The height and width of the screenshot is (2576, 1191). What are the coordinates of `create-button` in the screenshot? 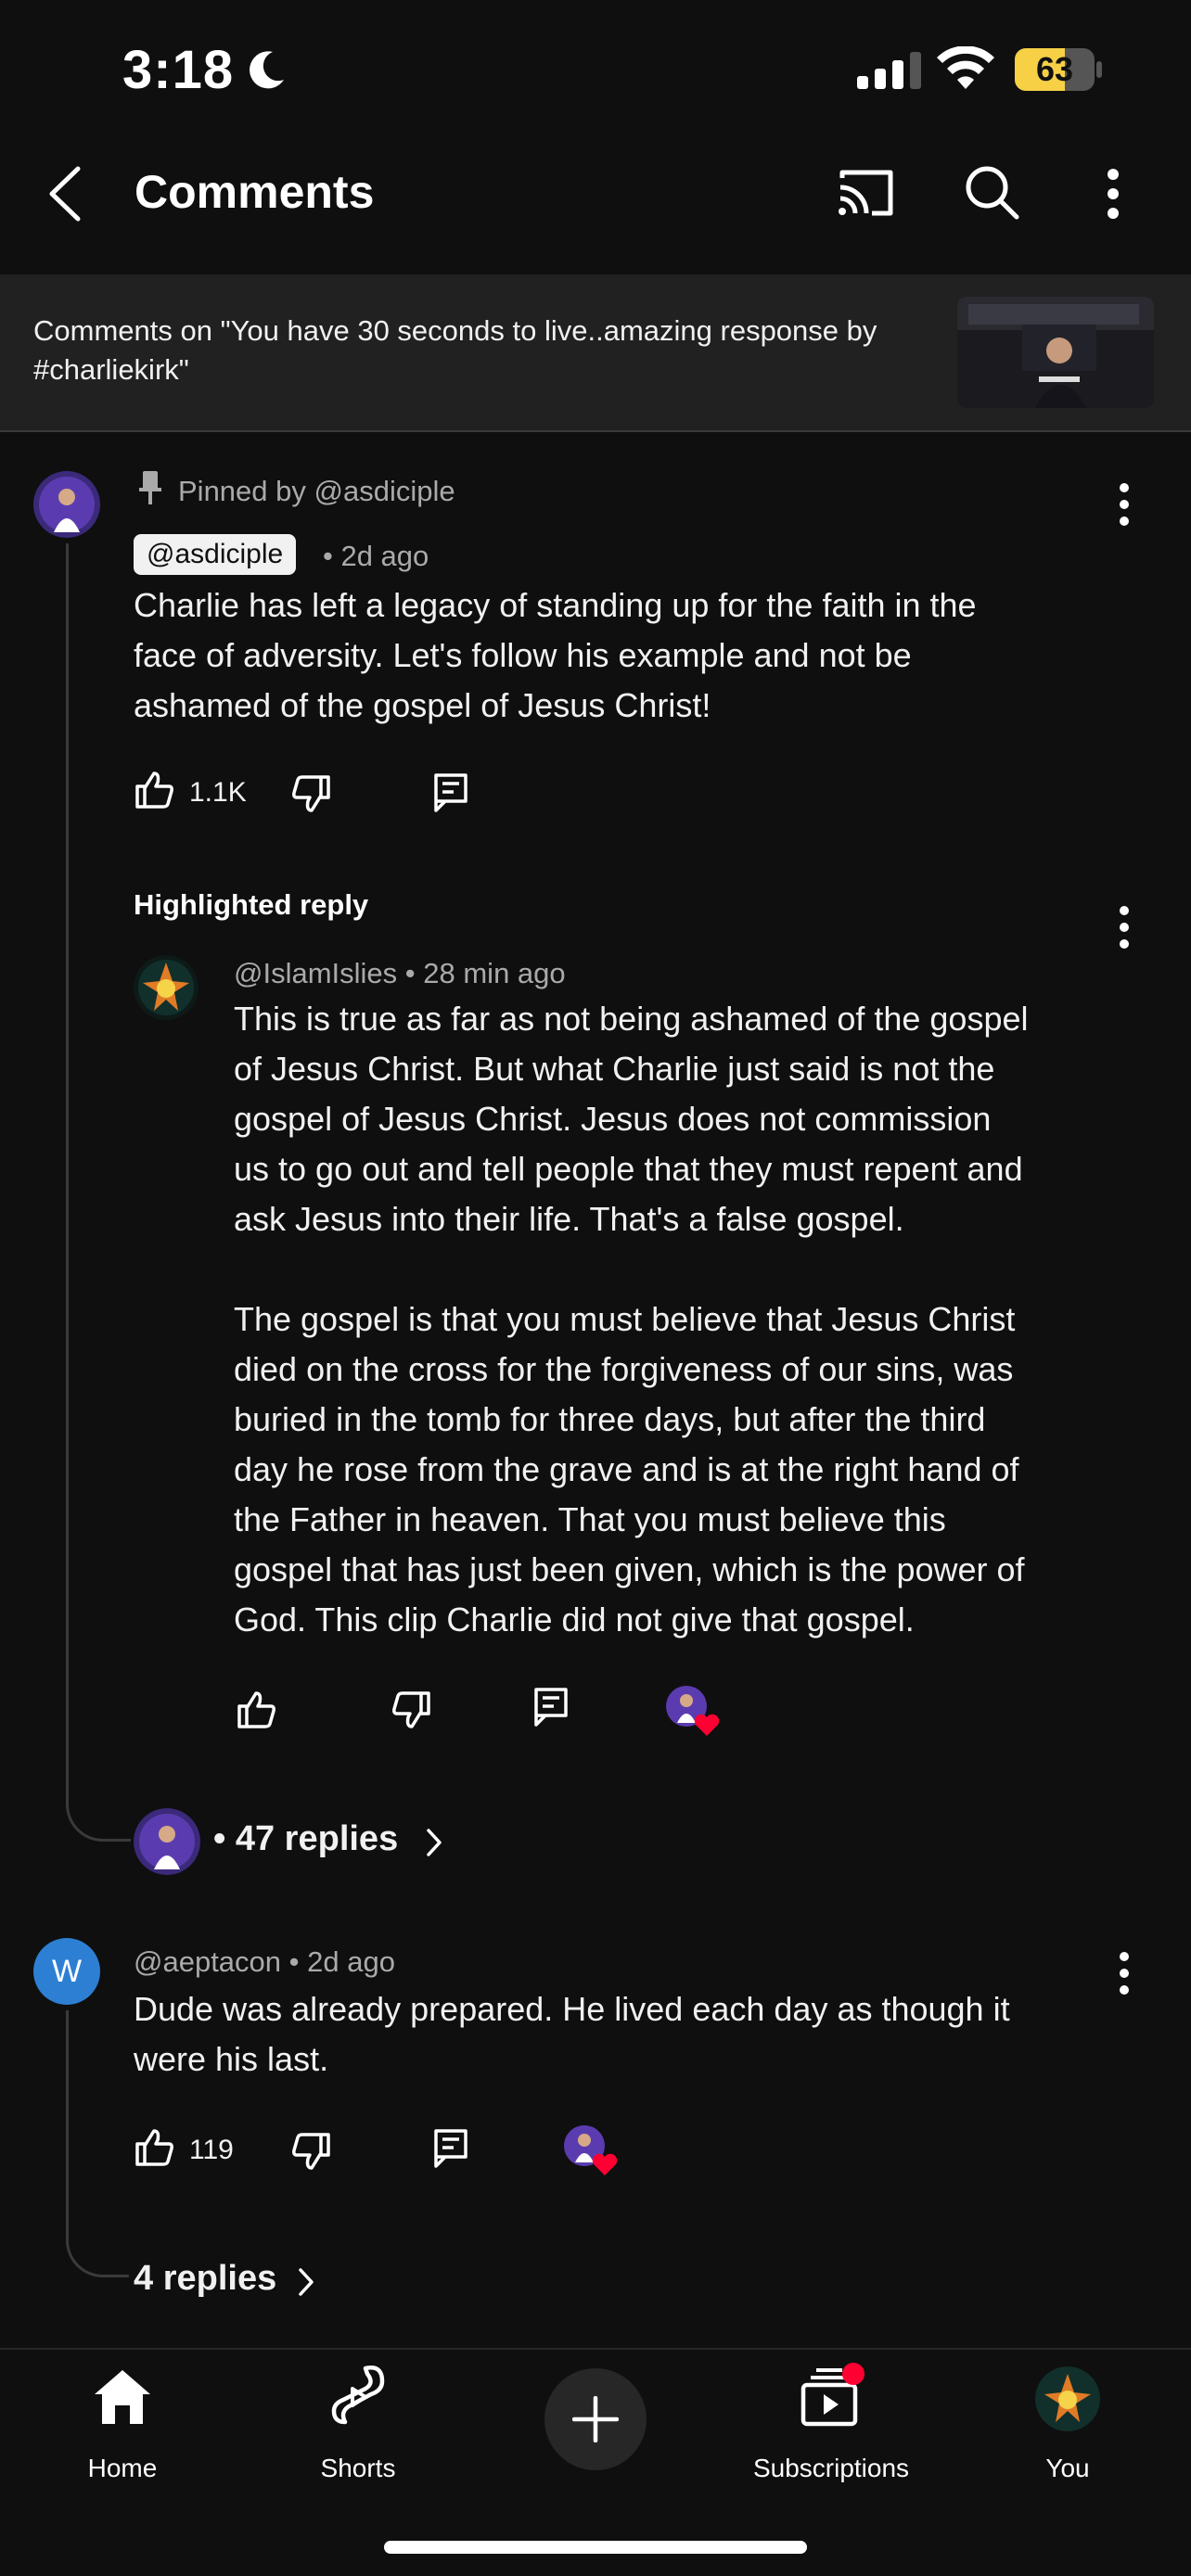 It's located at (595, 2419).